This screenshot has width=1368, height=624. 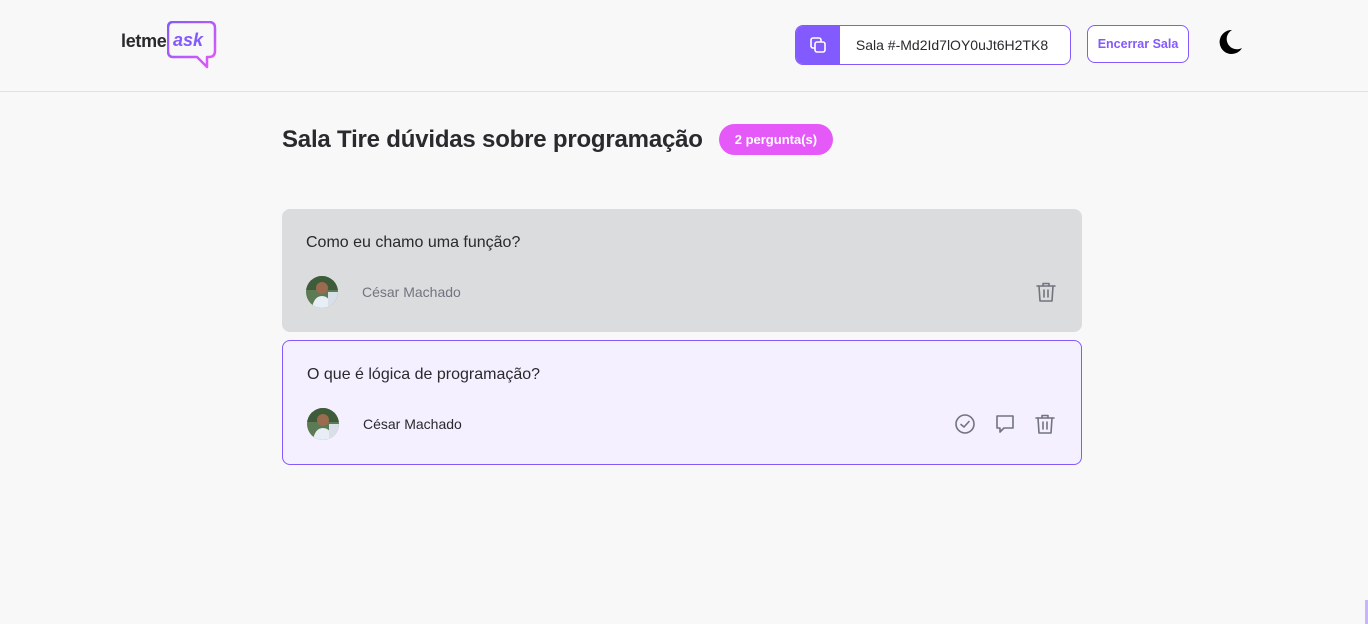 I want to click on highlight-question-button, so click(x=1005, y=424).